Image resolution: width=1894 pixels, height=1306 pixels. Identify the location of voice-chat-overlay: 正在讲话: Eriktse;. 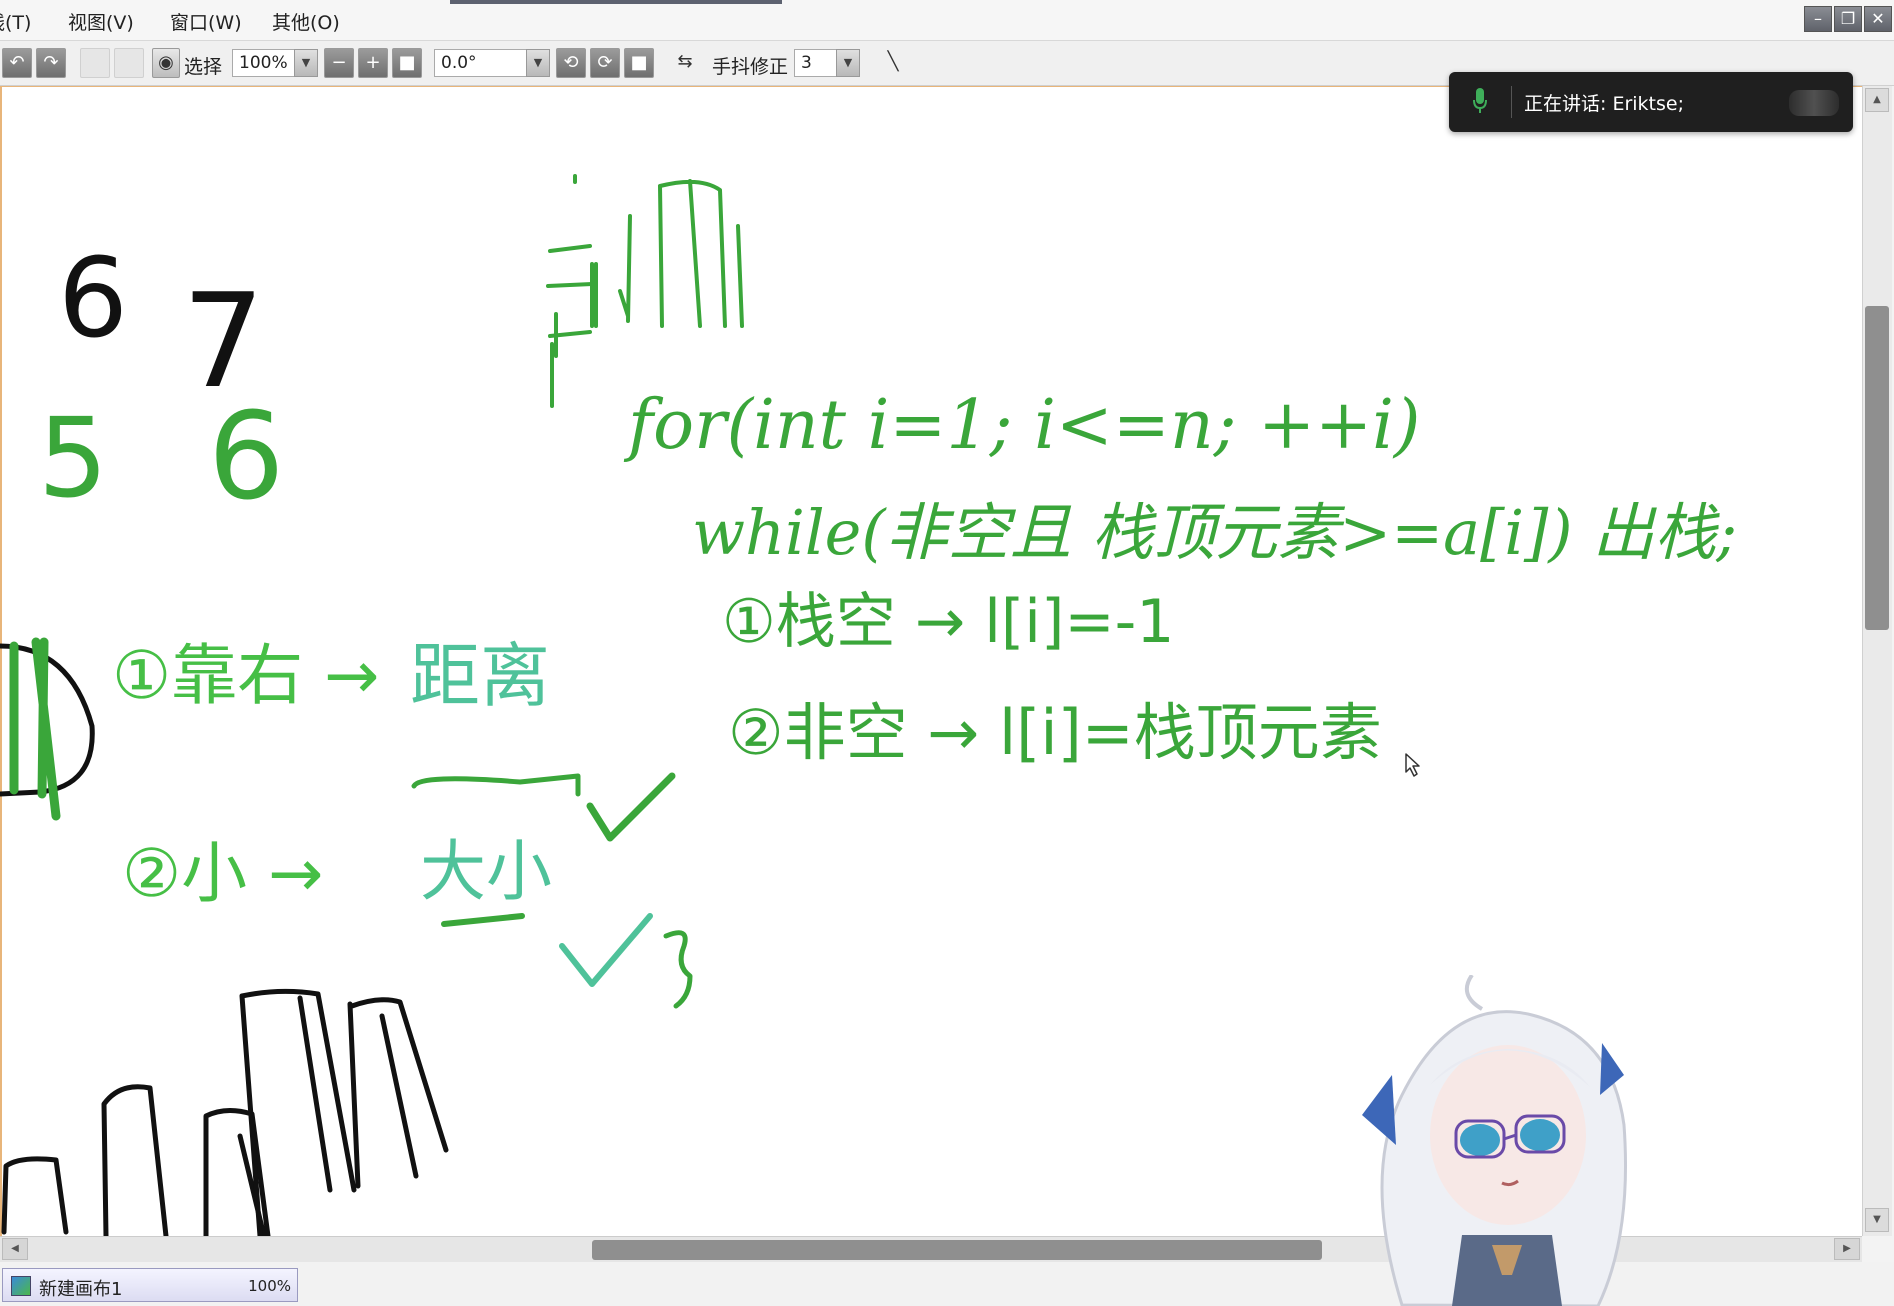
(1651, 102).